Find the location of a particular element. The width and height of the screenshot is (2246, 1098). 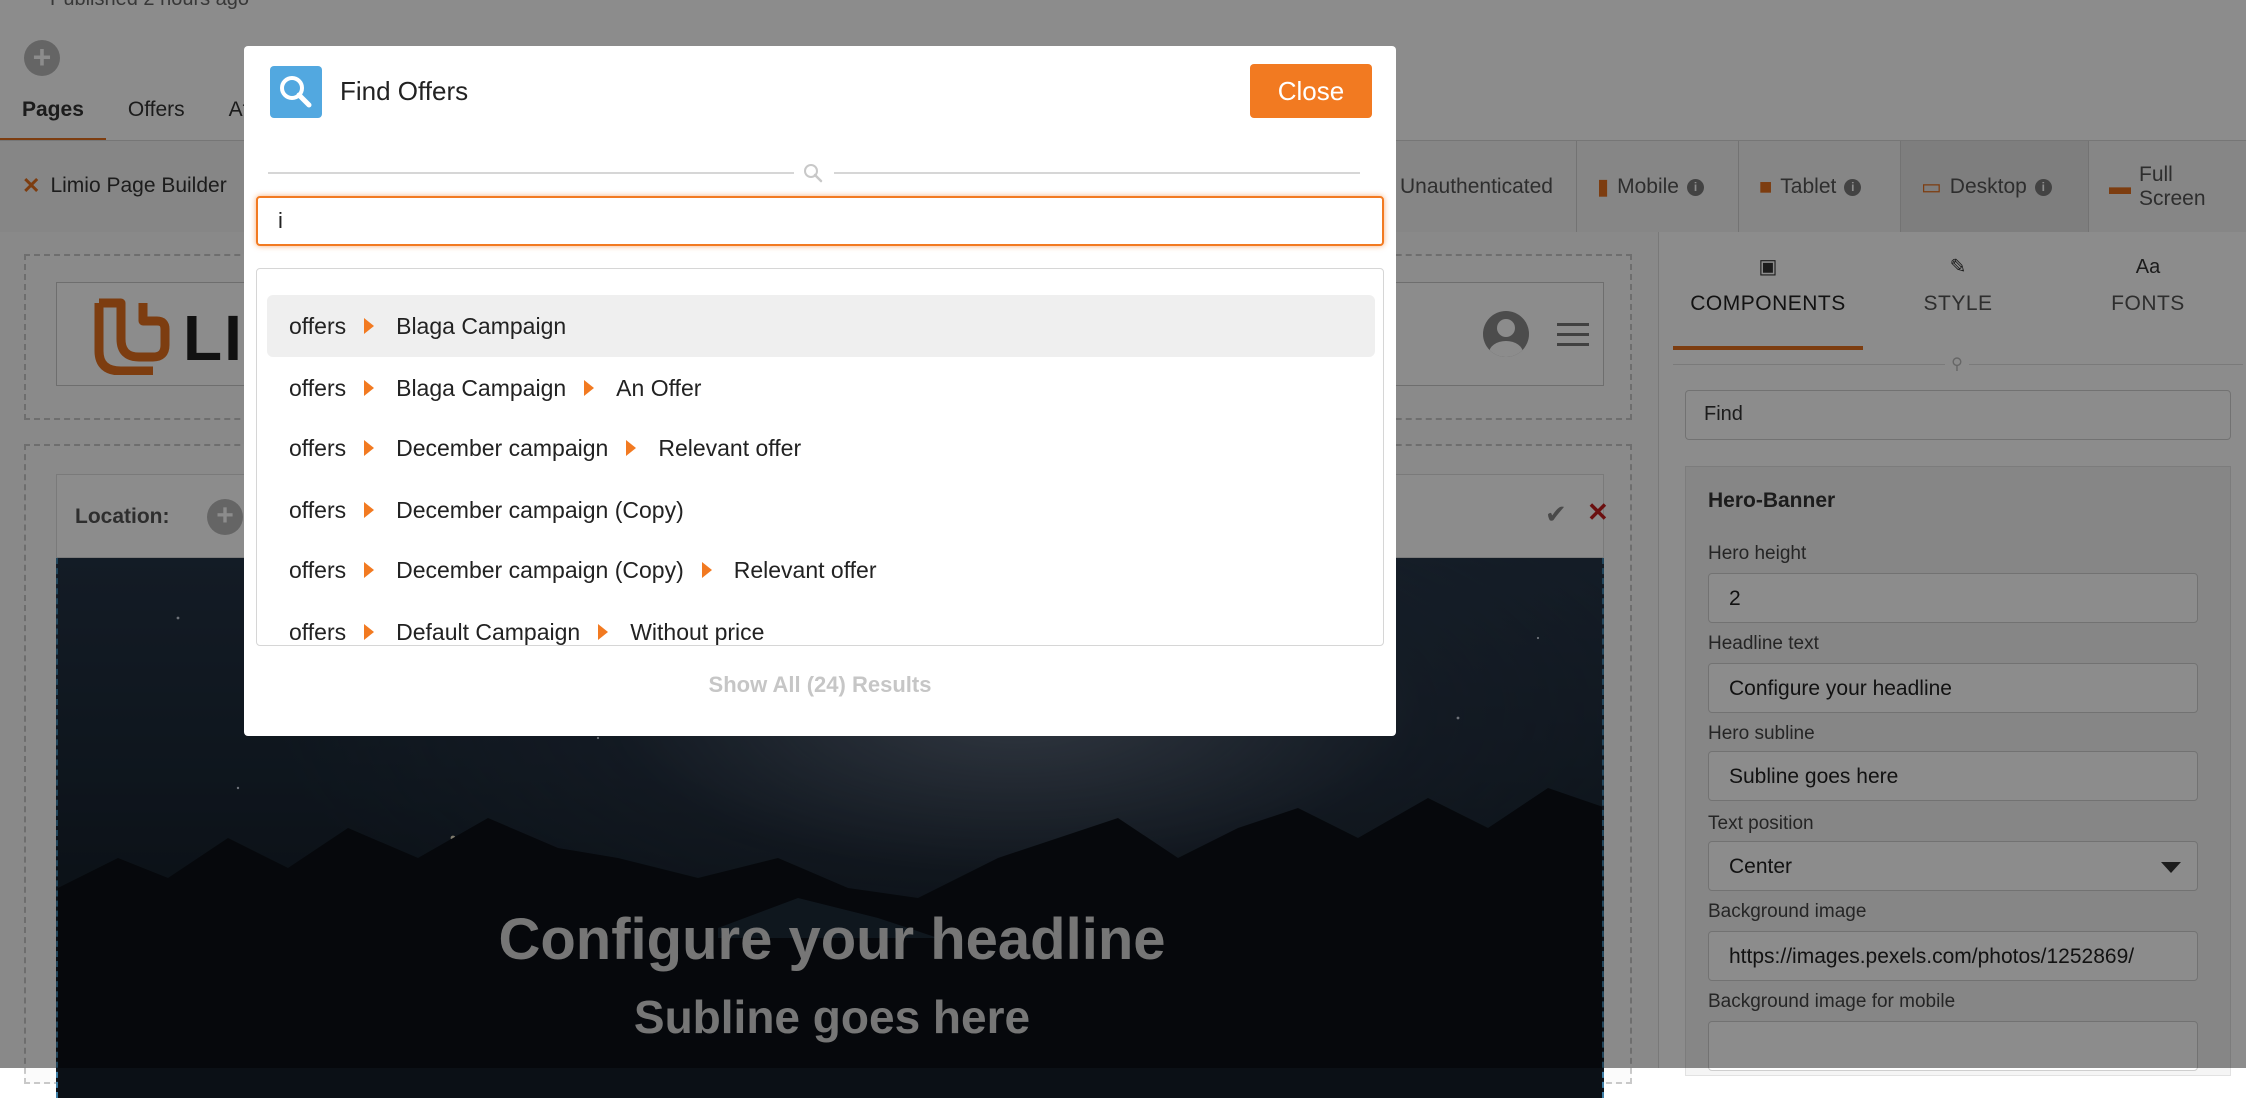

result-campaign: Default Campaign is located at coordinates (488, 631).